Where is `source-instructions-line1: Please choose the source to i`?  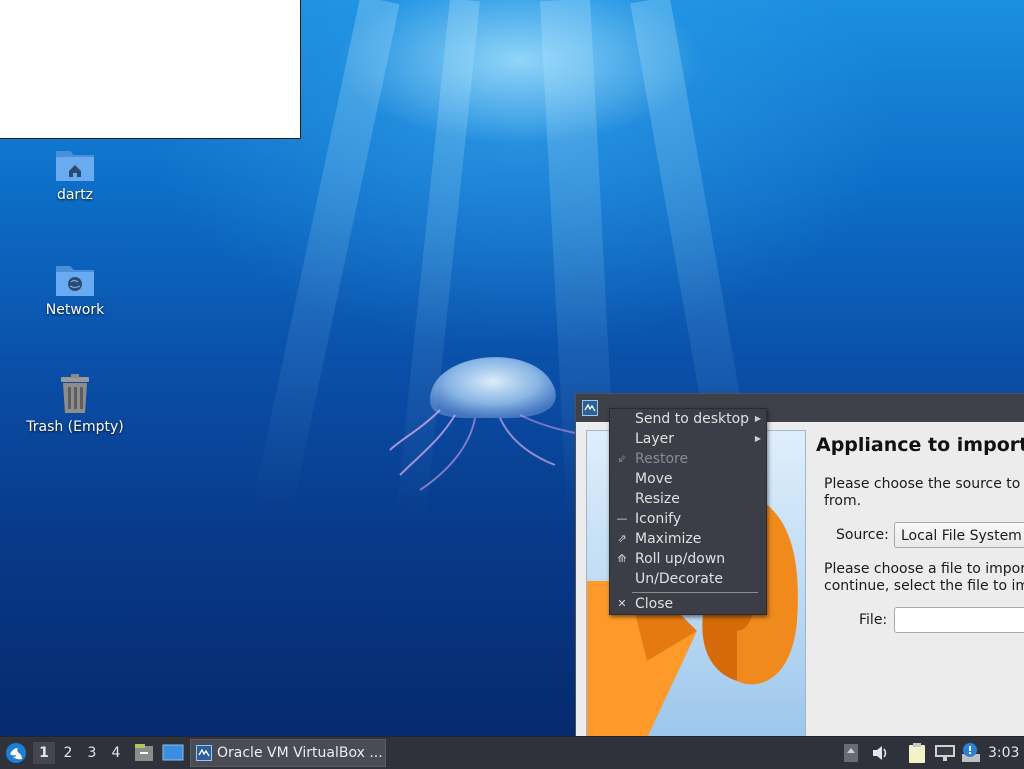 source-instructions-line1: Please choose the source to i is located at coordinates (924, 484).